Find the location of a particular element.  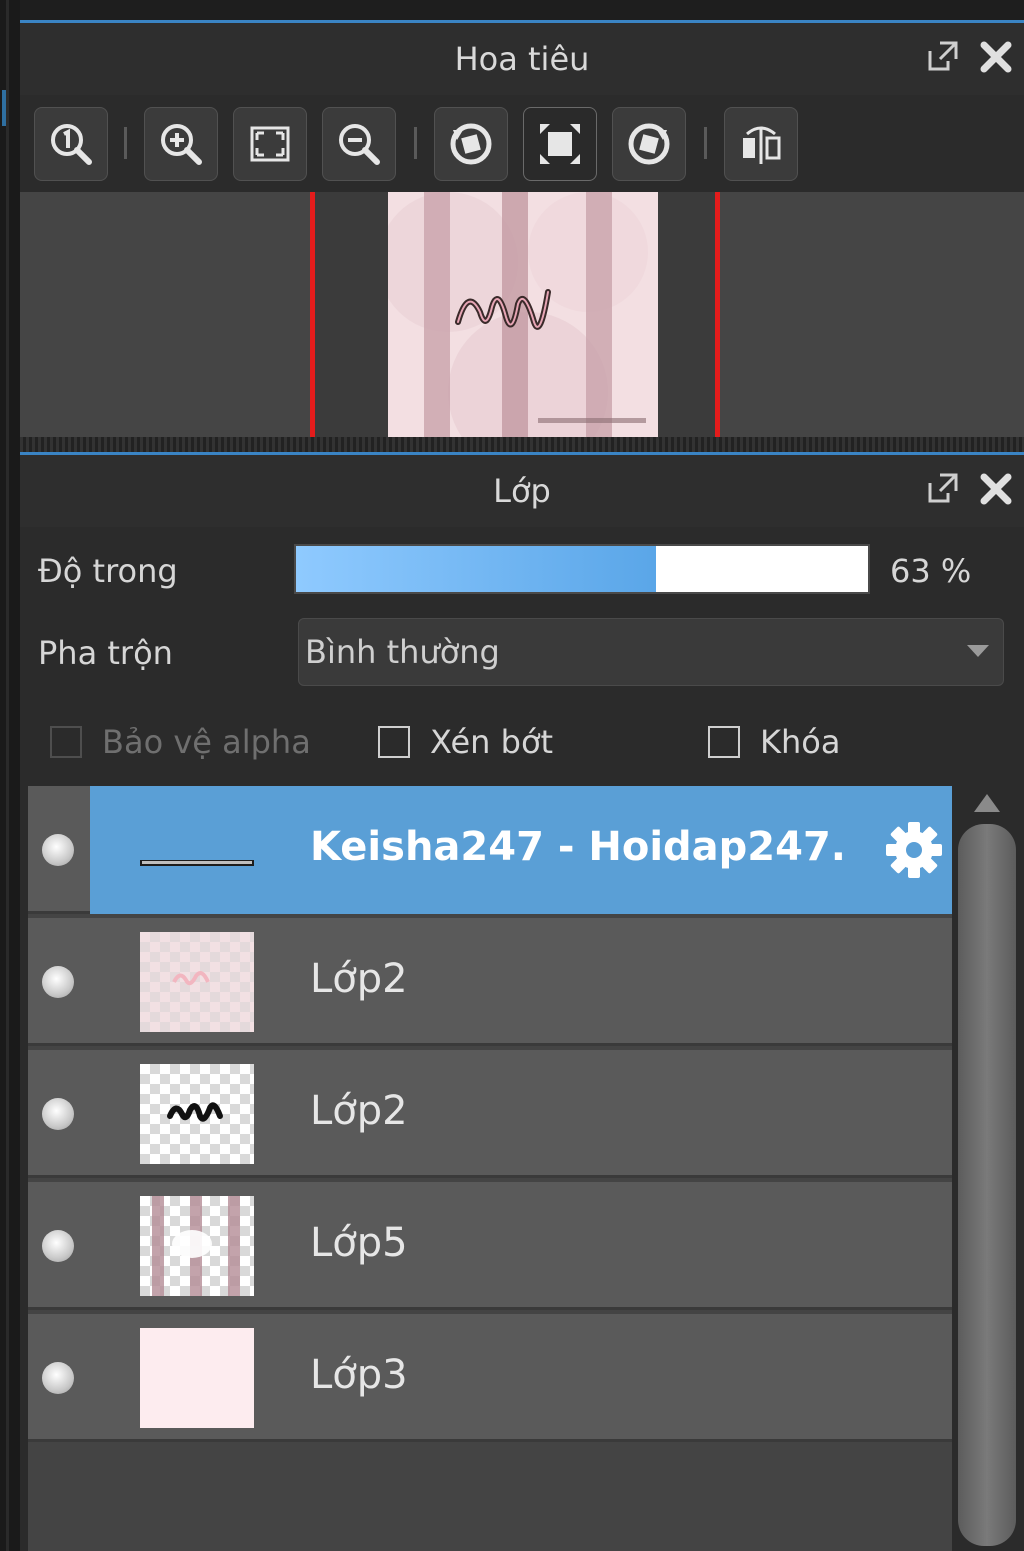

layer-row: Lớp5 is located at coordinates (490, 1246).